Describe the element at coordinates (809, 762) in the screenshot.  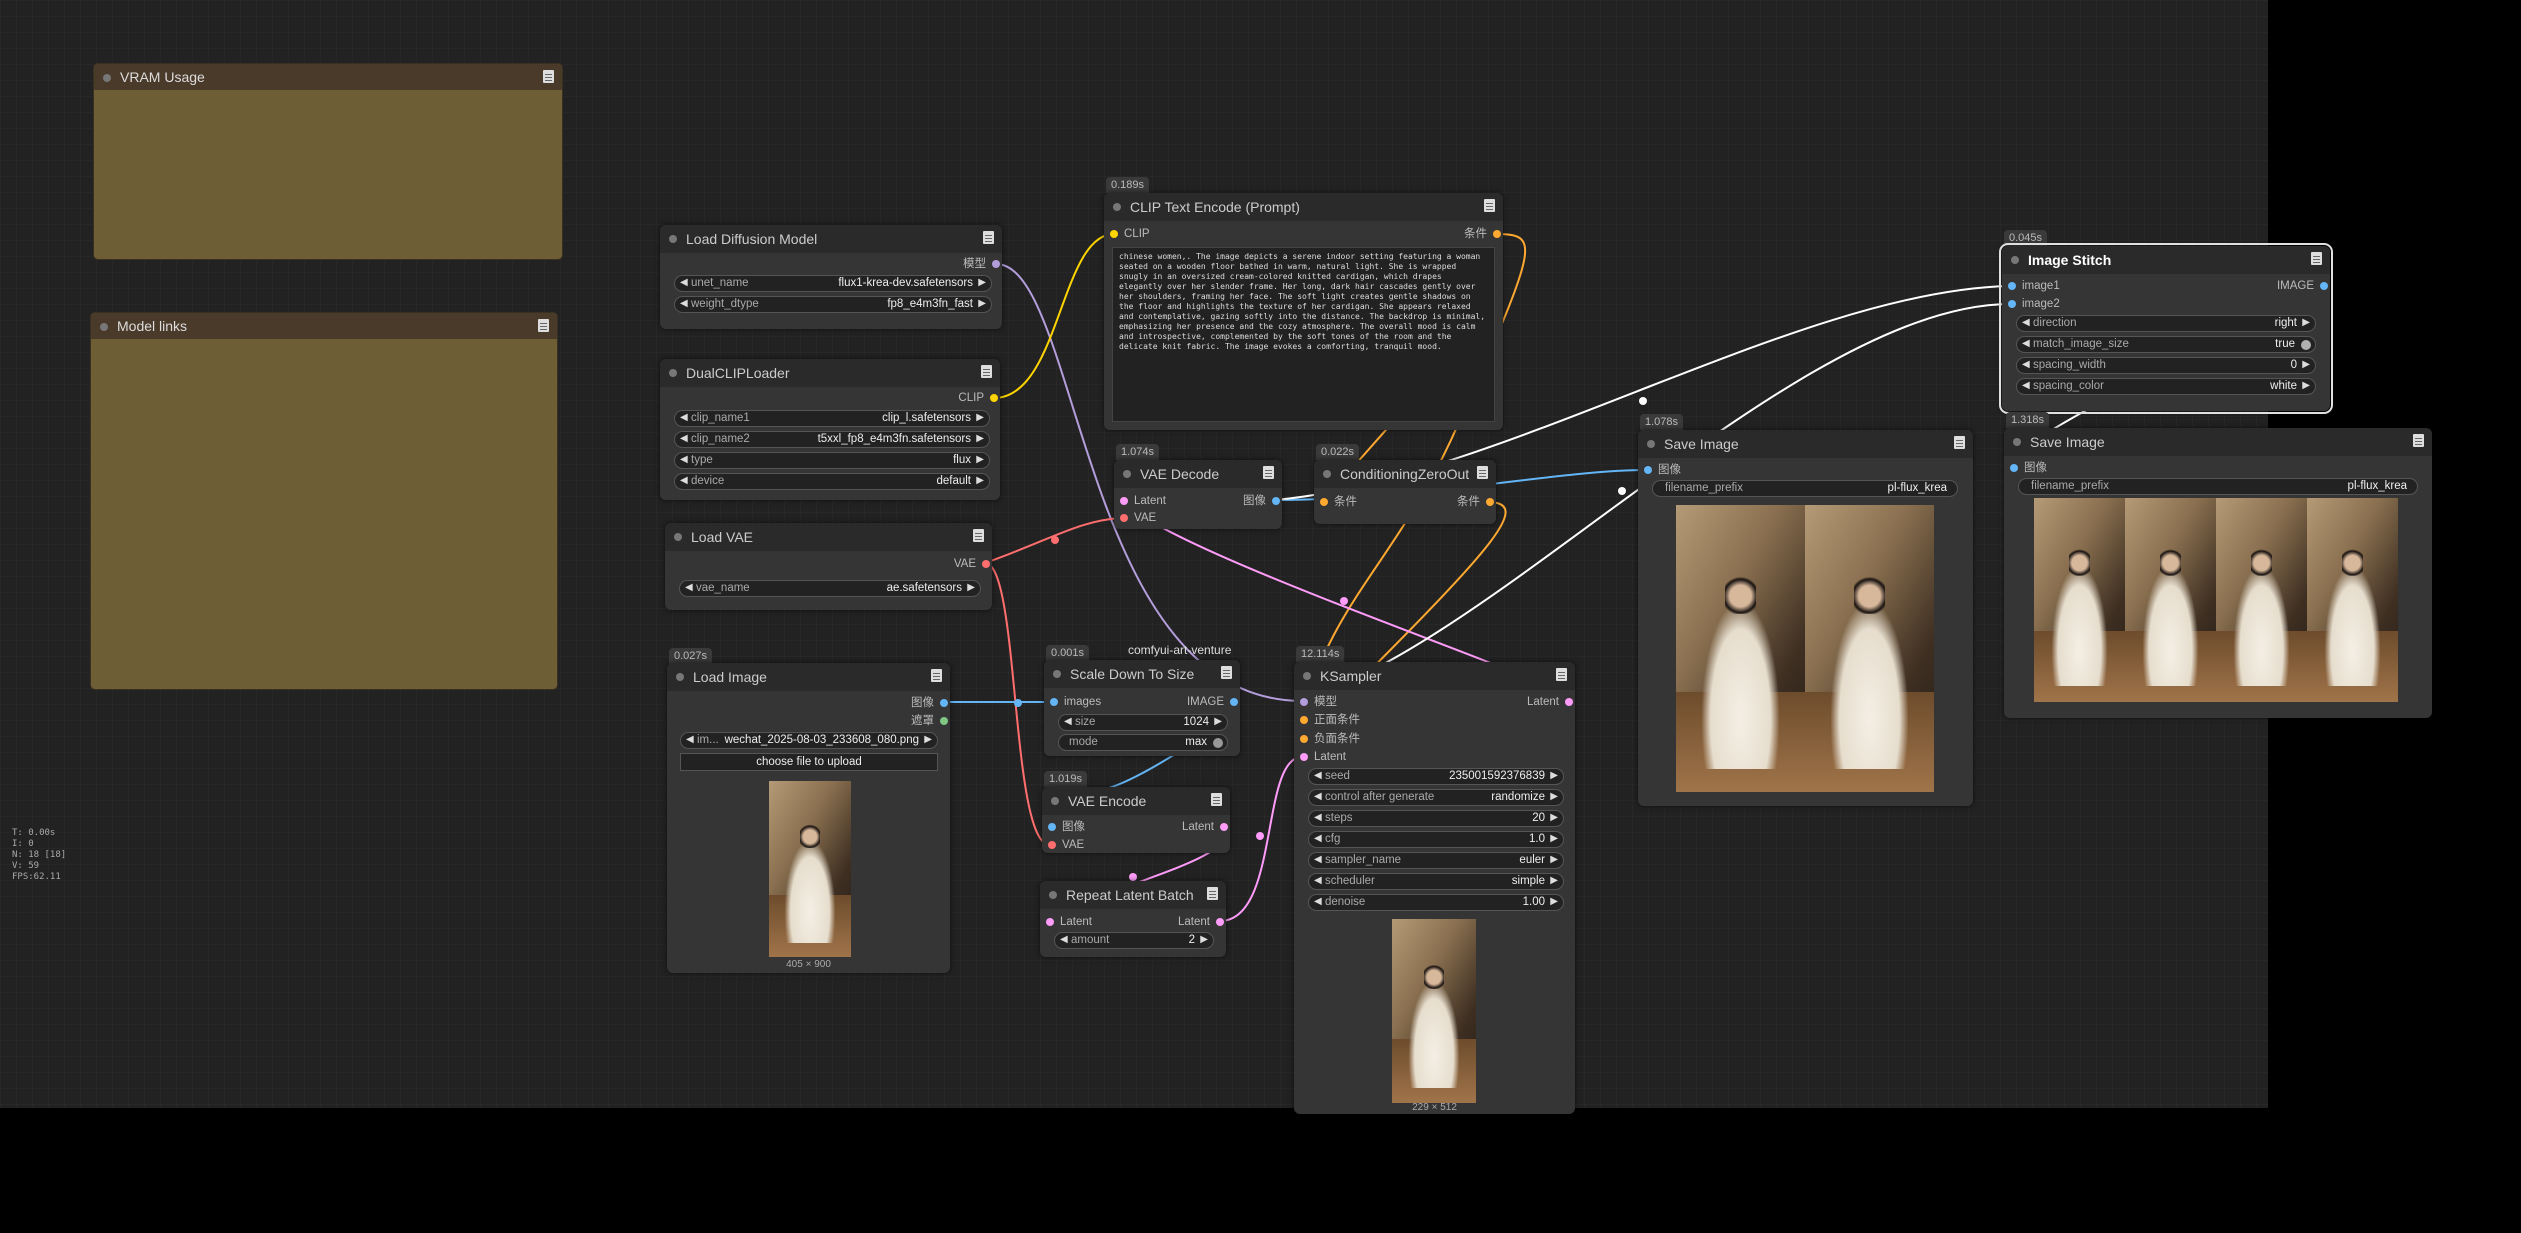
I see `upload-button: choose file to upload` at that location.